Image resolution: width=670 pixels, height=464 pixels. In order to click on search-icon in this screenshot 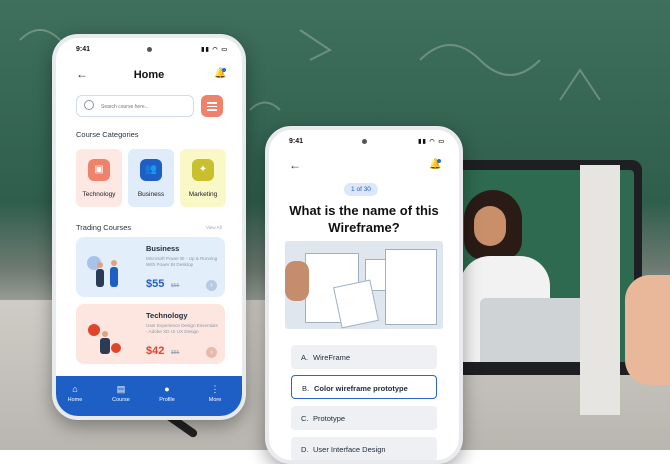, I will do `click(89, 105)`.